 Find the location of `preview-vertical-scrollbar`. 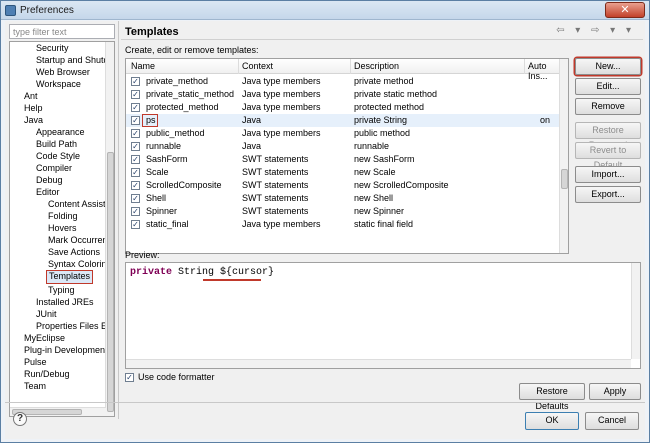

preview-vertical-scrollbar is located at coordinates (635, 311).